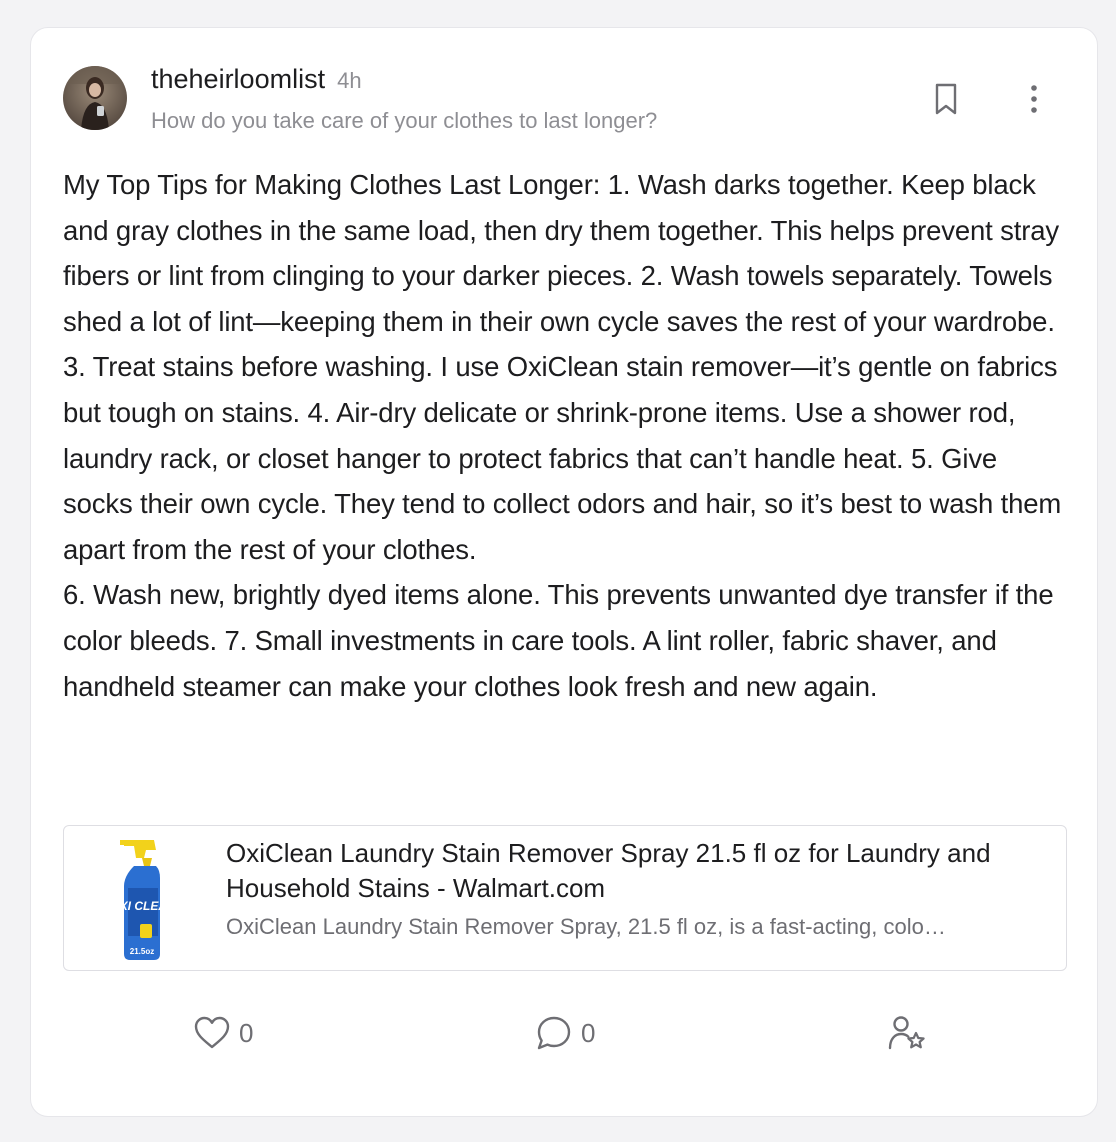 The height and width of the screenshot is (1142, 1116). I want to click on comment-button: 0, so click(565, 1033).